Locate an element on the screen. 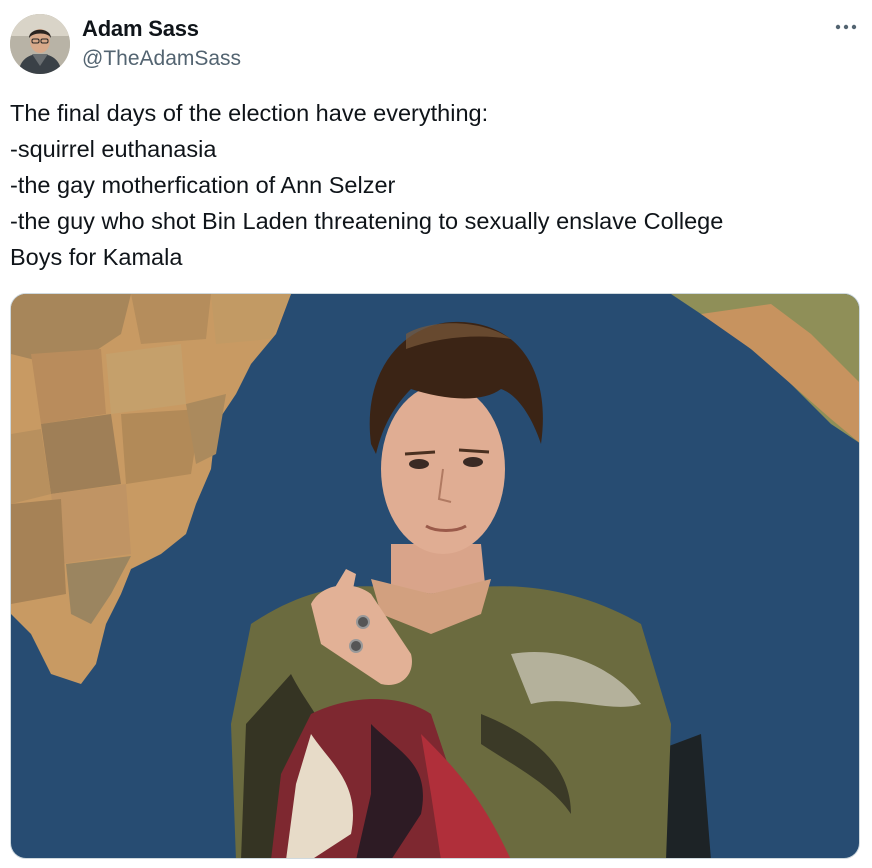 The image size is (872, 868). author-handle: @TheAdamSass is located at coordinates (161, 59).